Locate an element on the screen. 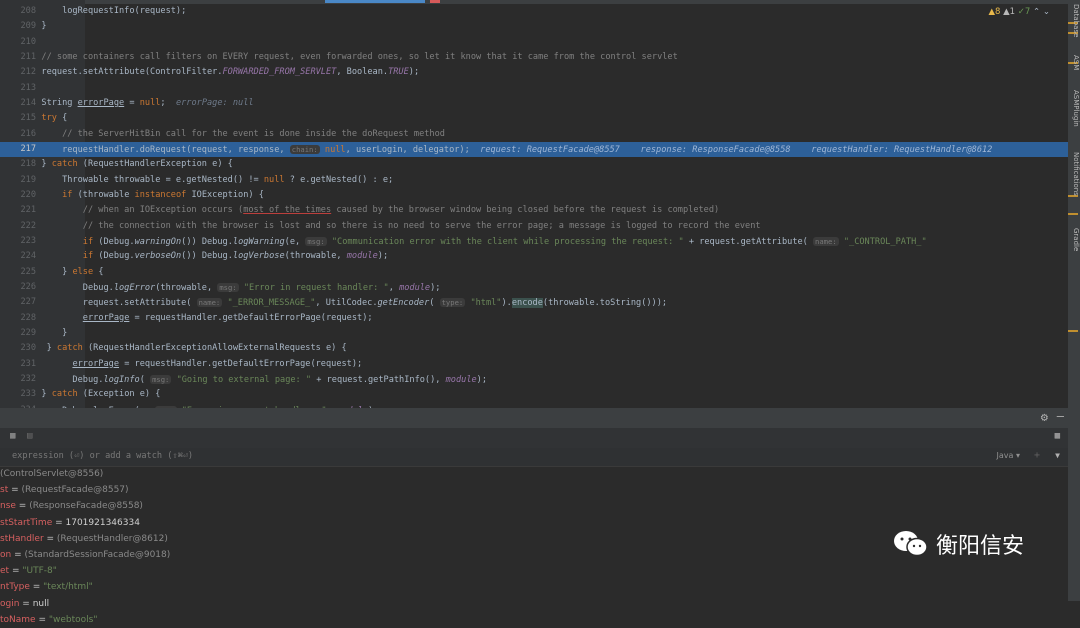  variable-value: (ResponseFacade@8558) is located at coordinates (86, 506).